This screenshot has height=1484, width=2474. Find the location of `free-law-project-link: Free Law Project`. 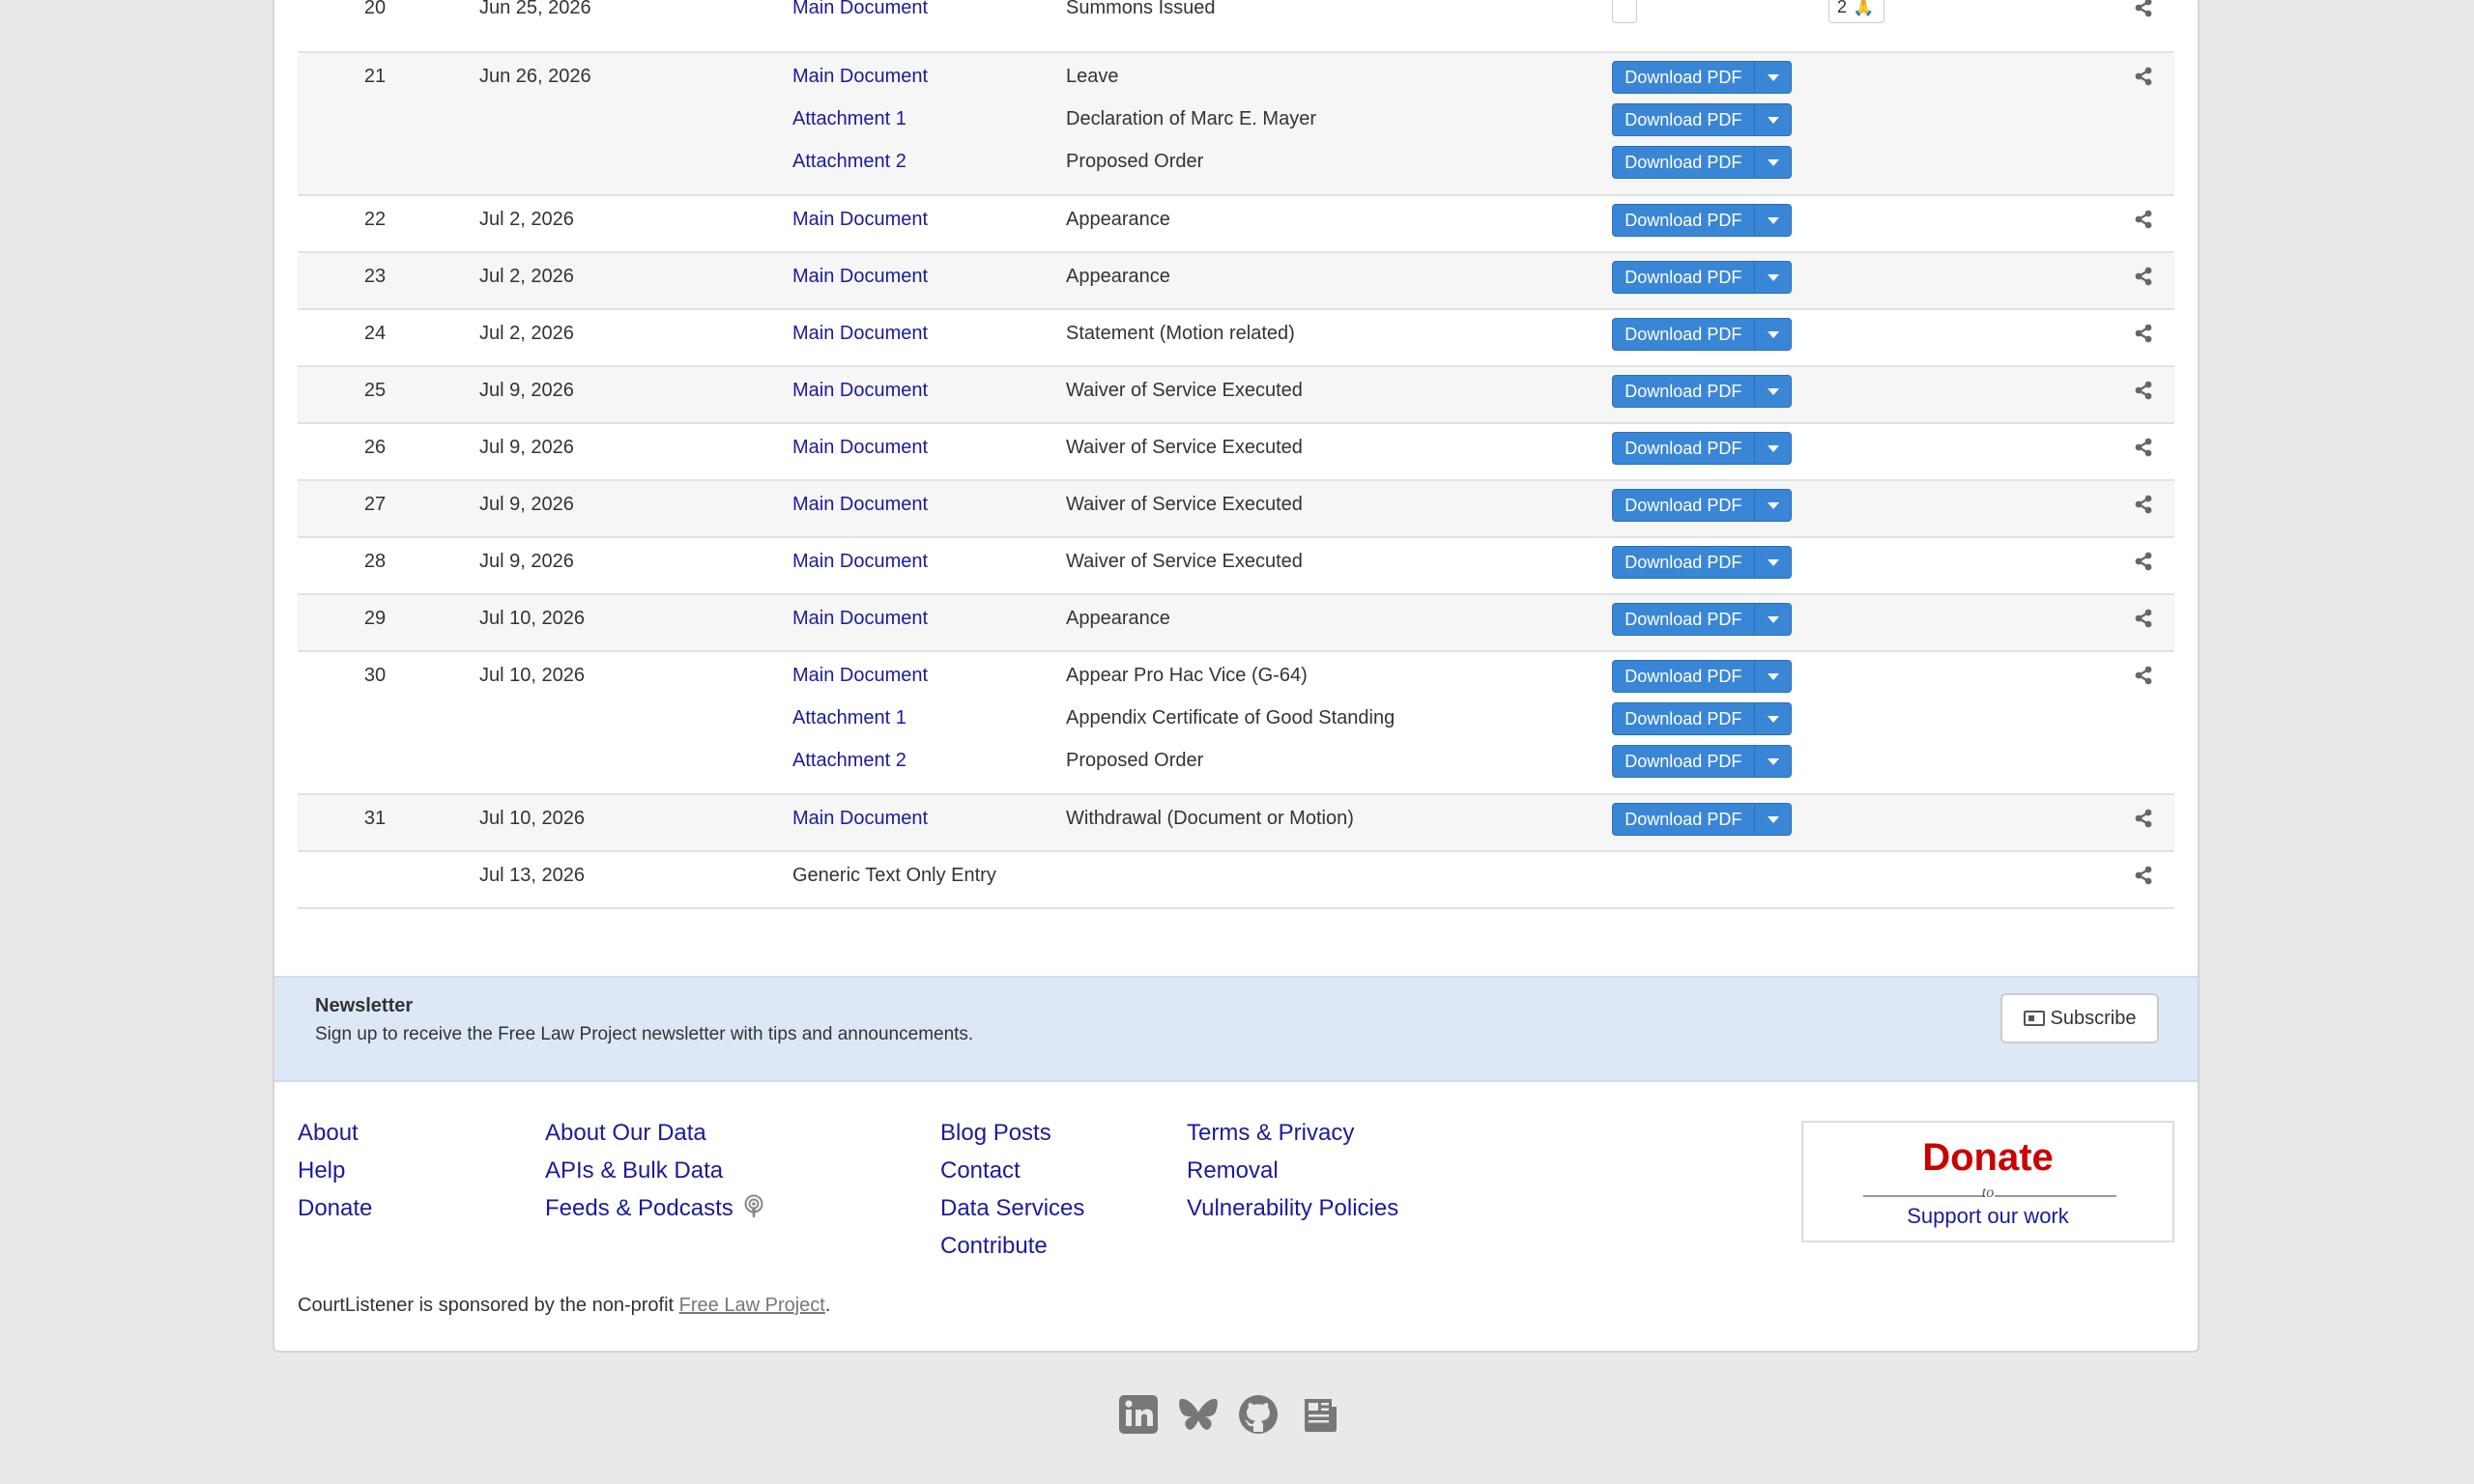

free-law-project-link: Free Law Project is located at coordinates (752, 1305).